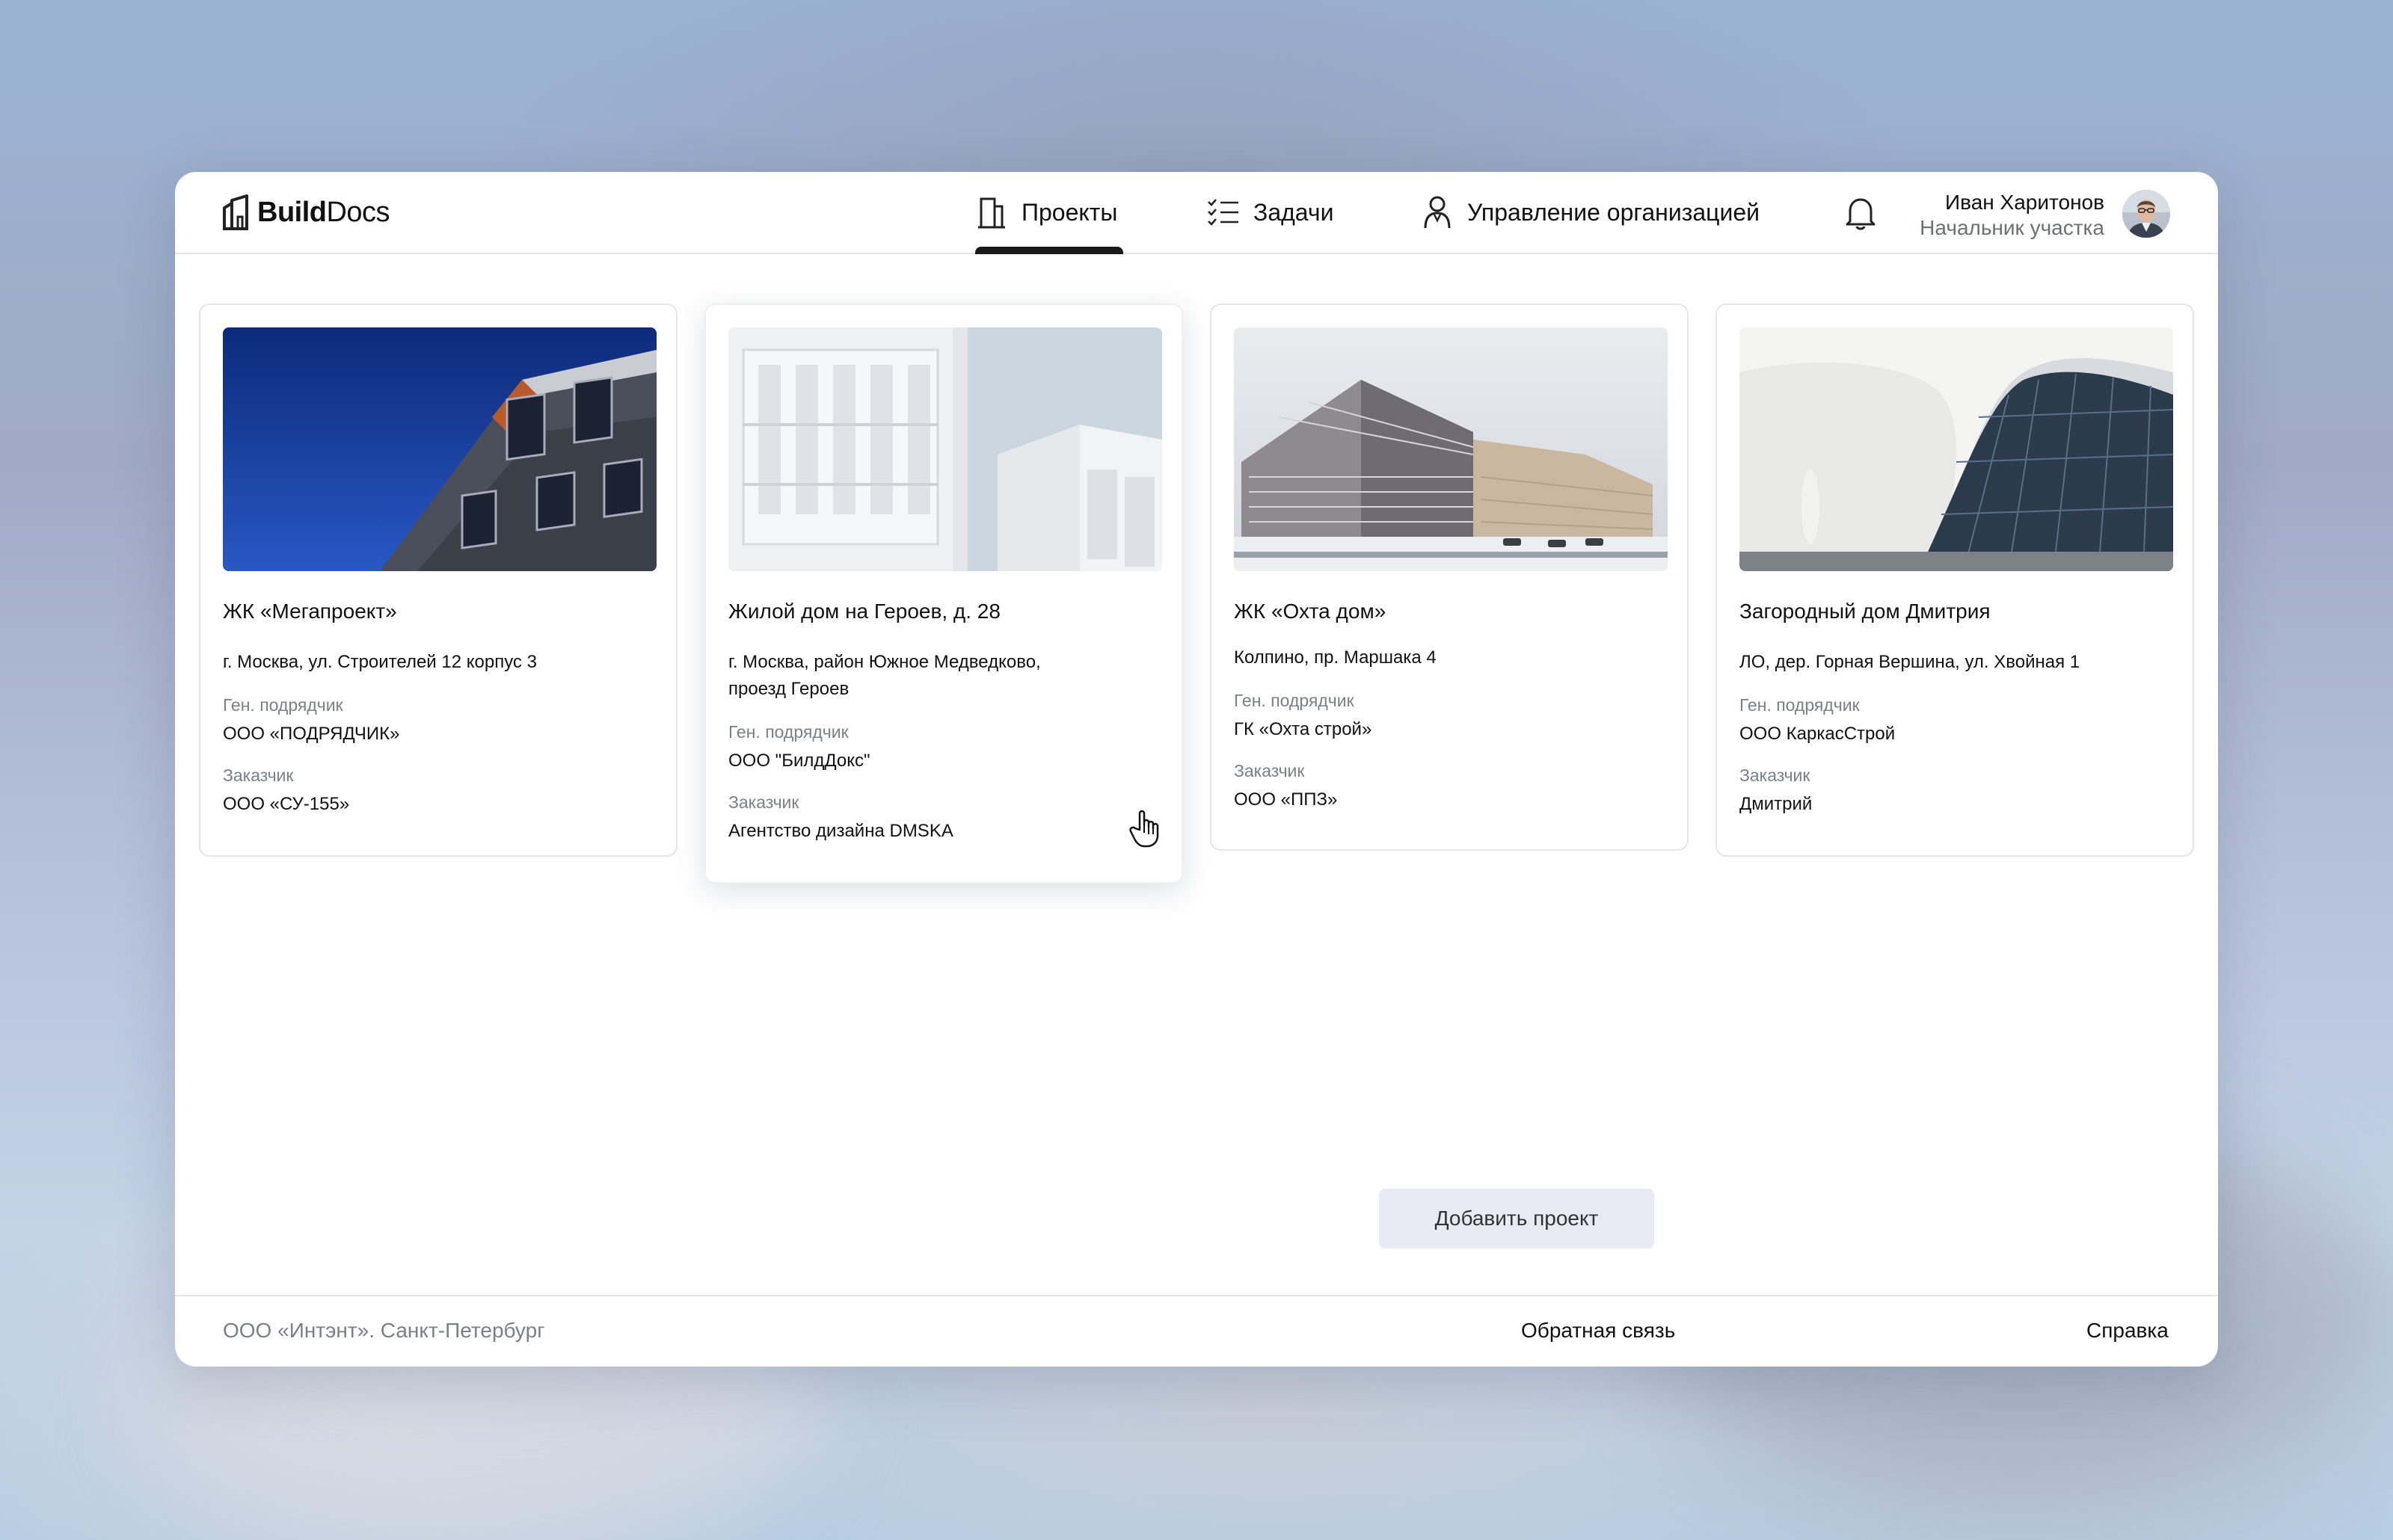 This screenshot has width=2393, height=1540. What do you see at coordinates (1598, 1331) in the screenshot?
I see `feedback-link: Обратная связь` at bounding box center [1598, 1331].